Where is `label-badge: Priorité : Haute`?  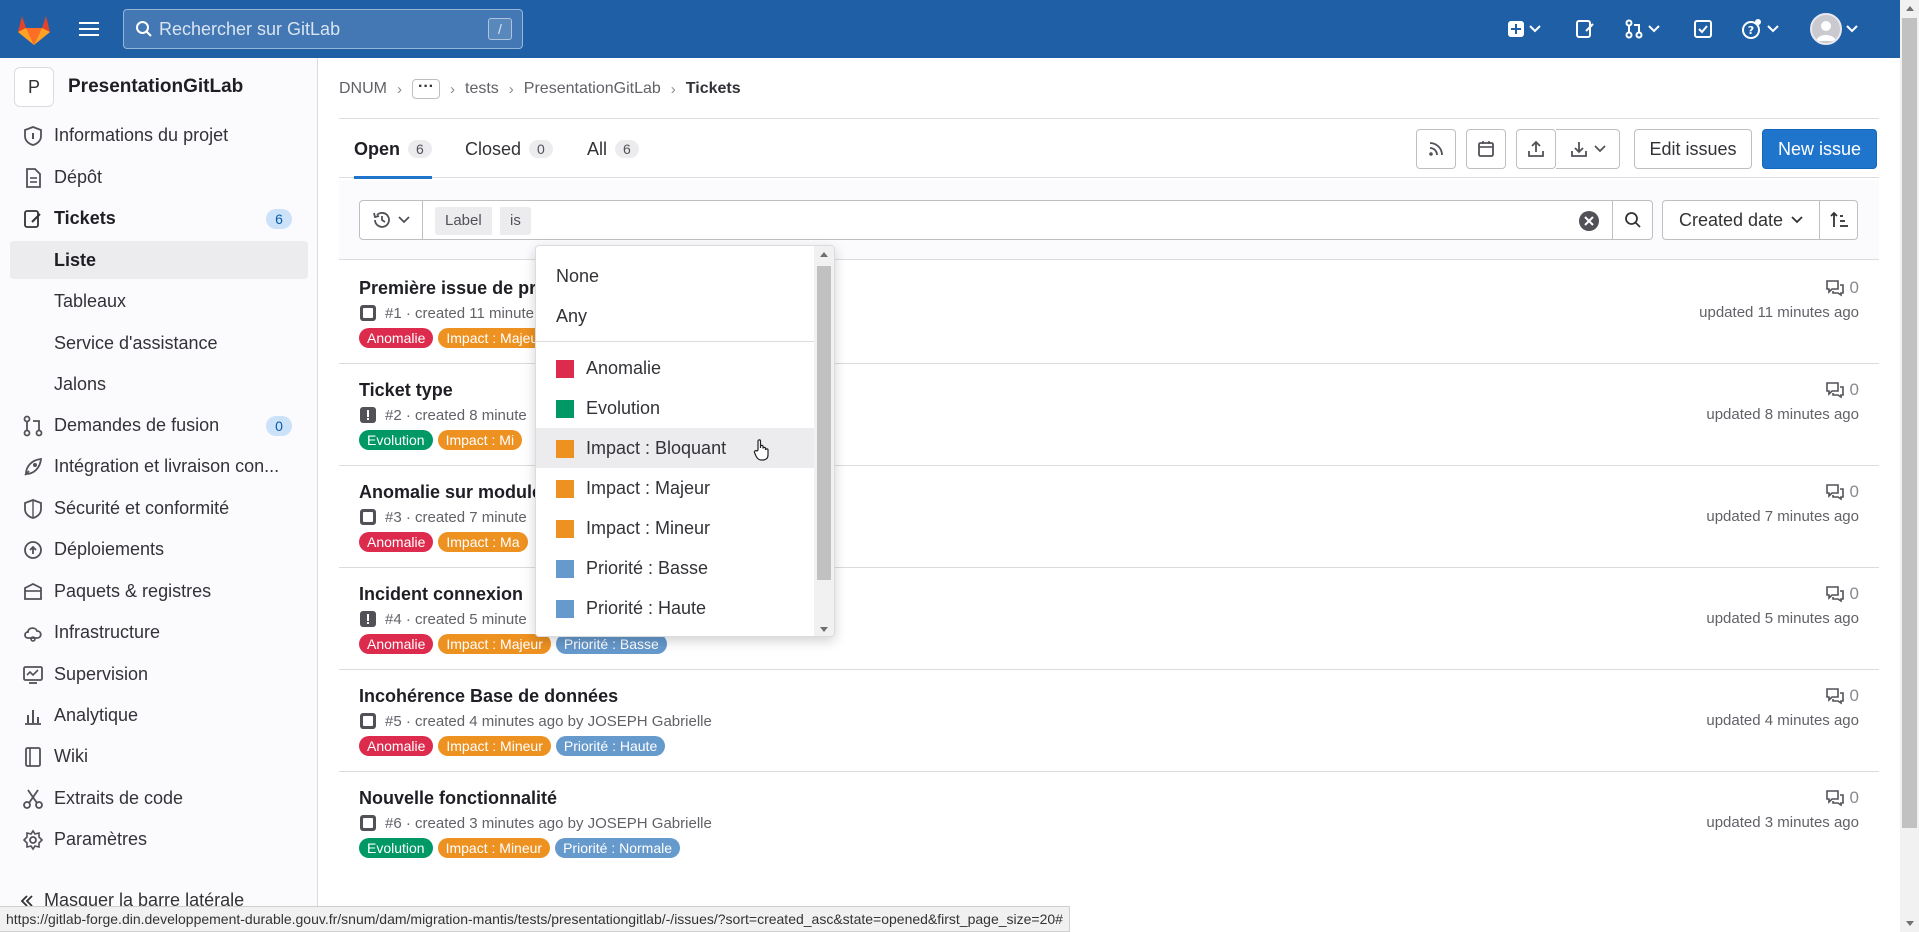 label-badge: Priorité : Haute is located at coordinates (610, 746).